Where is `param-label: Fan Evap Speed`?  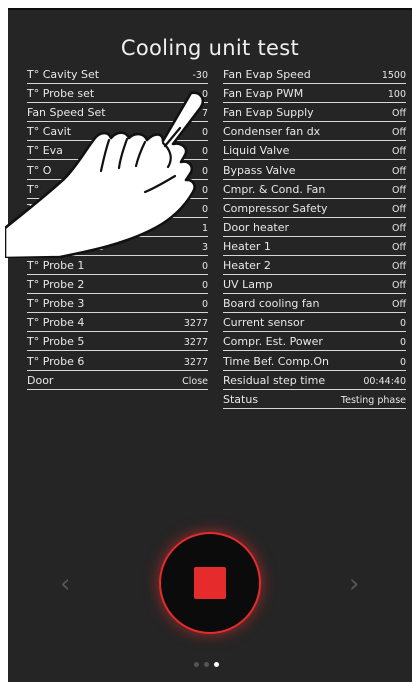 param-label: Fan Evap Speed is located at coordinates (267, 74).